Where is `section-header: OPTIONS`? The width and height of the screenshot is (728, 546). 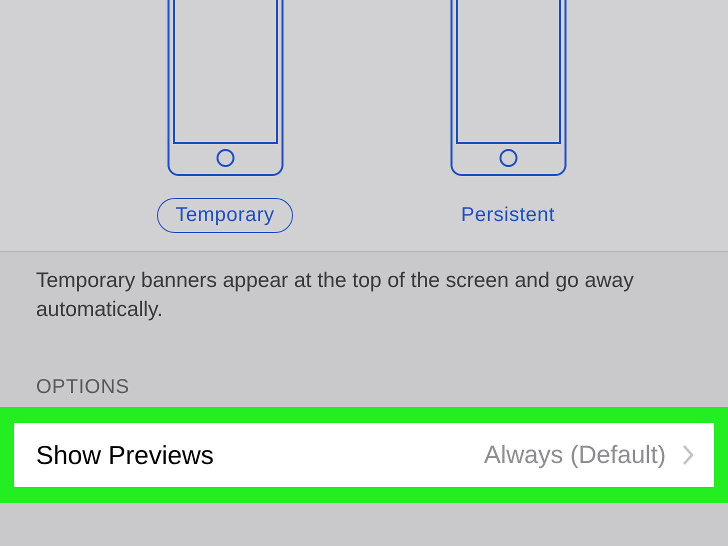 section-header: OPTIONS is located at coordinates (83, 387).